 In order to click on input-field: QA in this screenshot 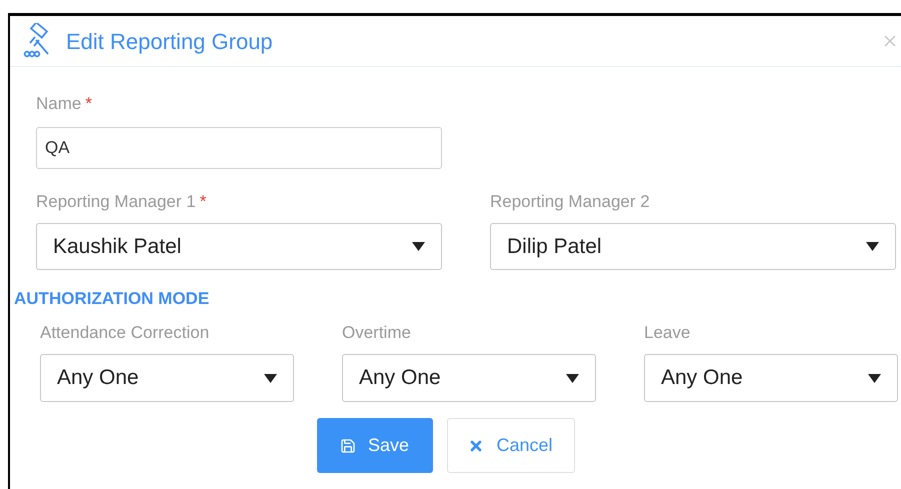, I will do `click(239, 147)`.